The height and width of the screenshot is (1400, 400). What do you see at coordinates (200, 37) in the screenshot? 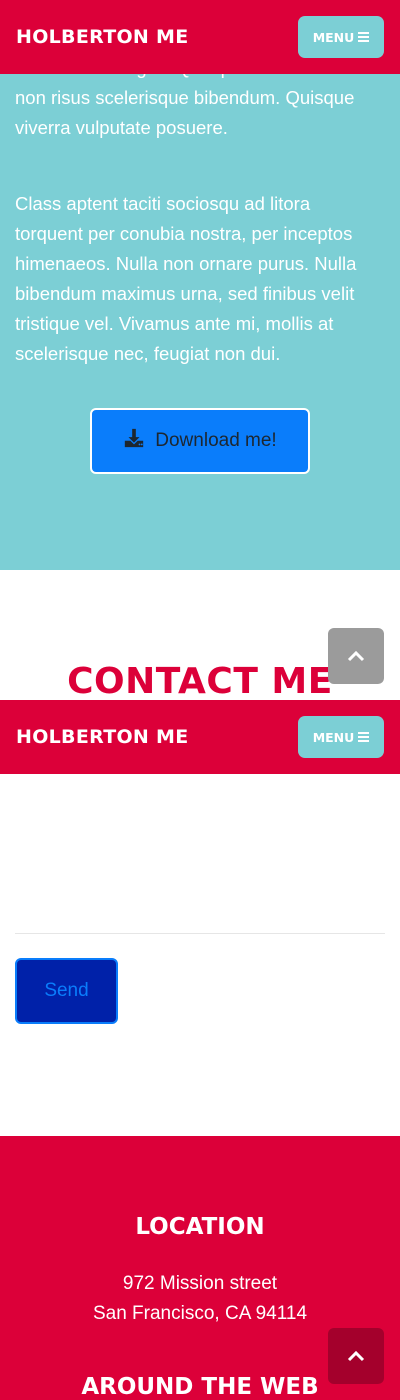
I see `navbar: HOLBERTON ME MENU` at bounding box center [200, 37].